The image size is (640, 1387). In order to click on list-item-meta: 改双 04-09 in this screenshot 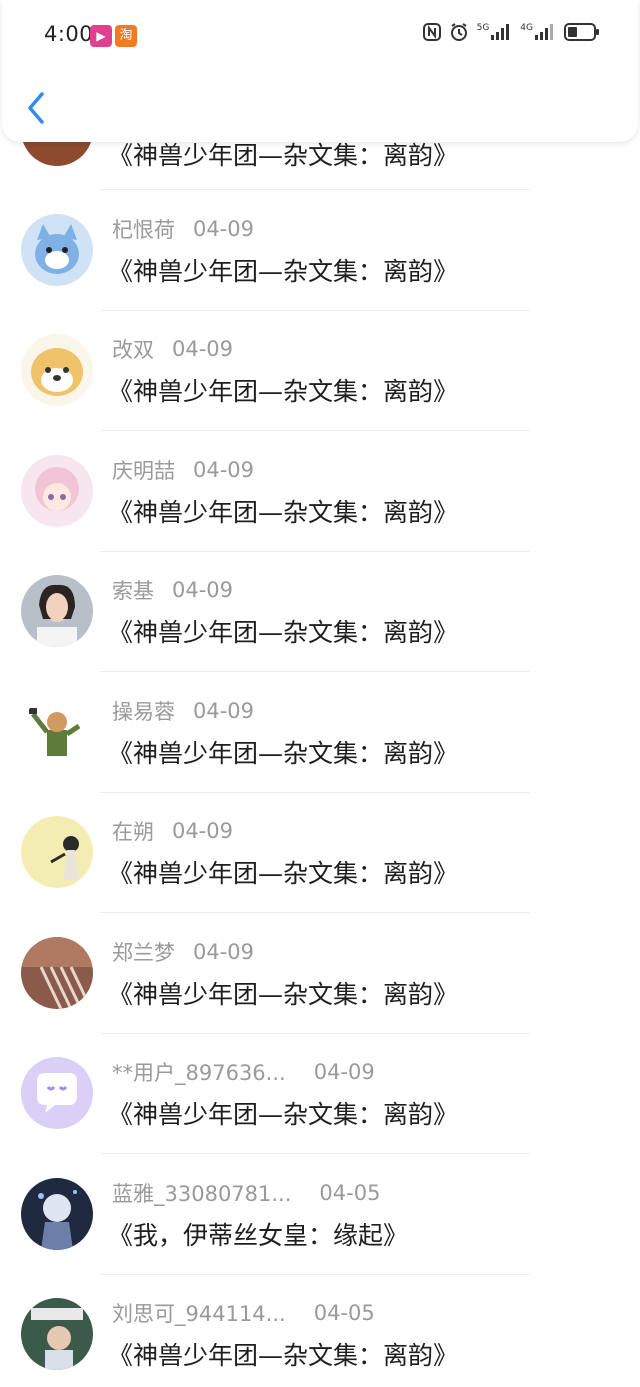, I will do `click(172, 349)`.